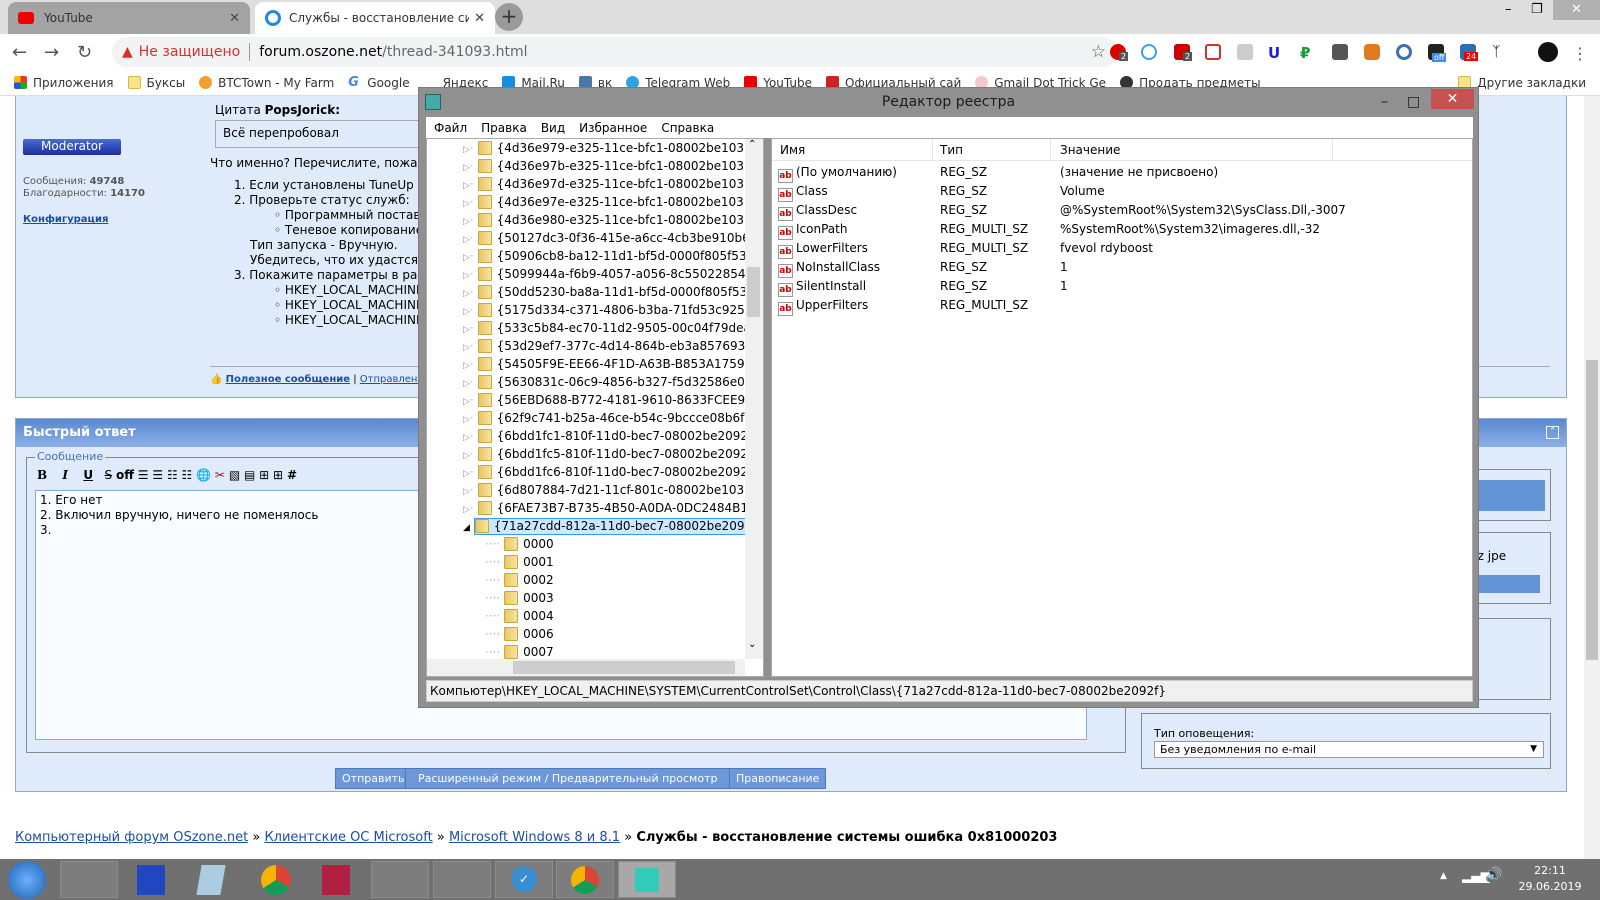 This screenshot has width=1600, height=900. What do you see at coordinates (585, 879) in the screenshot?
I see `chrome-window-taskbar-icon` at bounding box center [585, 879].